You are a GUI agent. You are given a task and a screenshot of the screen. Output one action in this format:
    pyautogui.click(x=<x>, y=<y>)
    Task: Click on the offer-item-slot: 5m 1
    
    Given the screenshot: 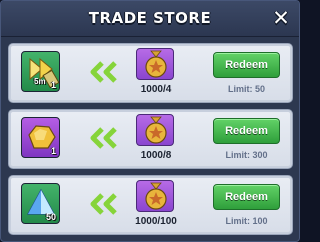 What is the action you would take?
    pyautogui.click(x=40, y=71)
    